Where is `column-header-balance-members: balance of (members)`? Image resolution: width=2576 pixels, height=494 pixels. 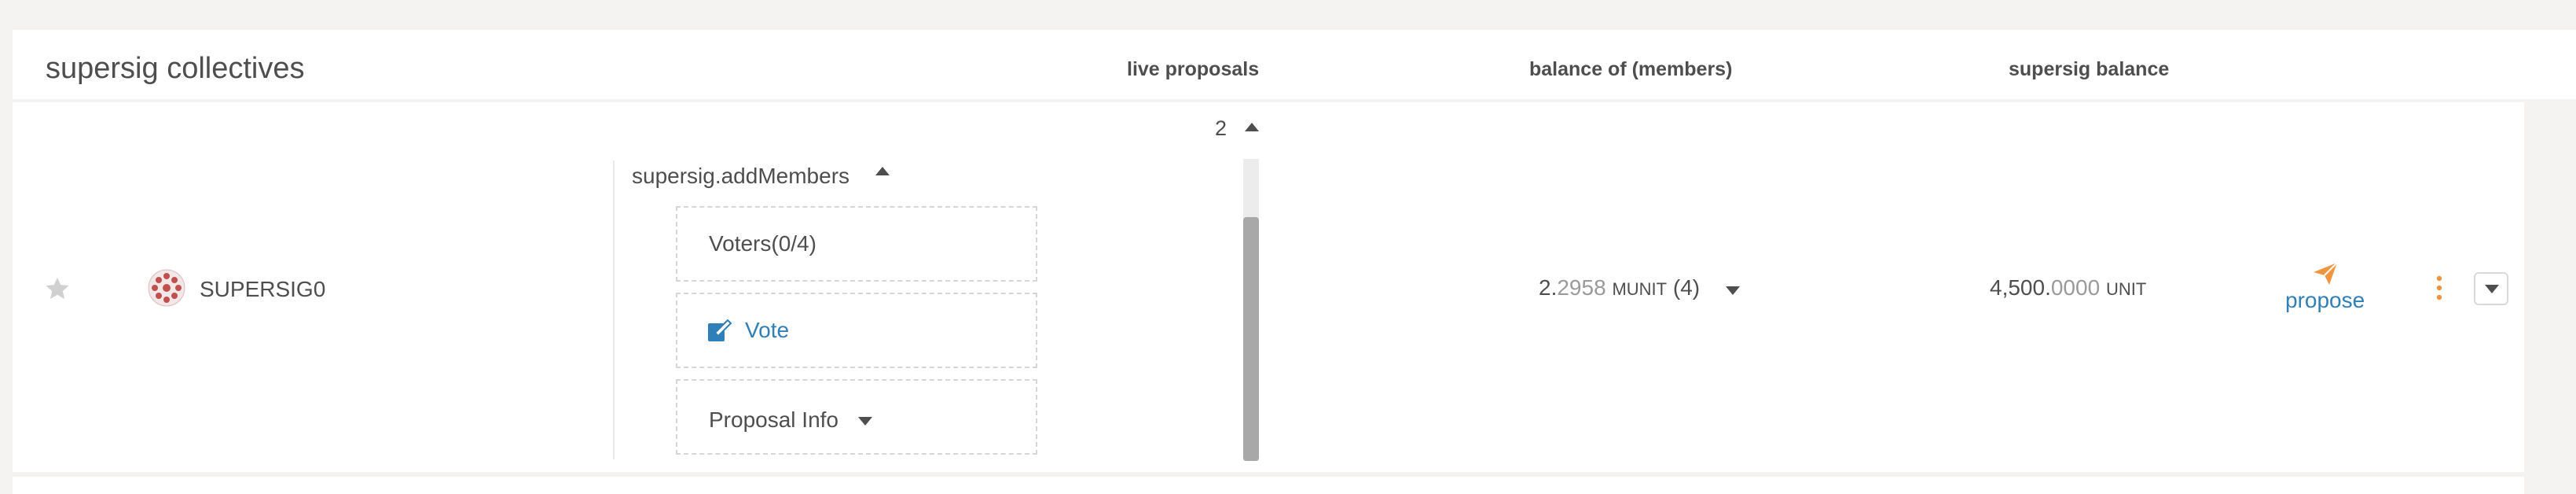
column-header-balance-members: balance of (members) is located at coordinates (1631, 69).